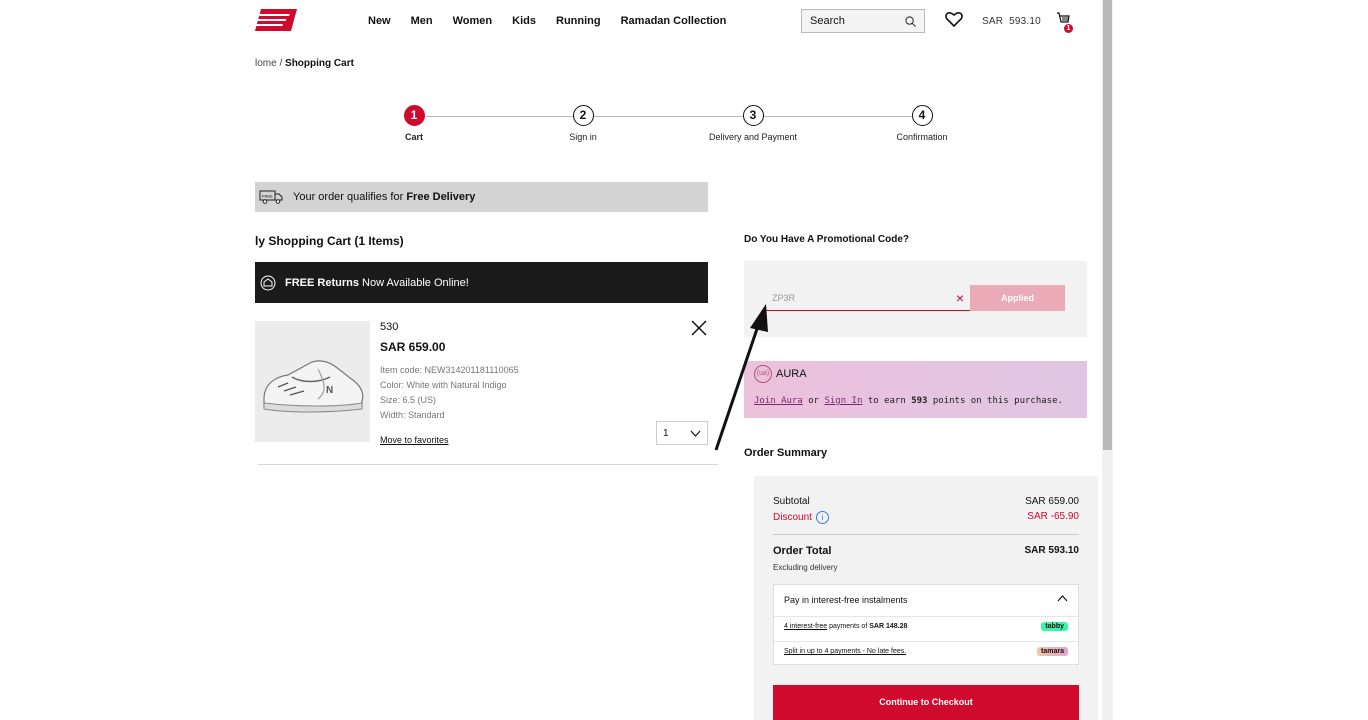  What do you see at coordinates (319, 63) in the screenshot?
I see `breadcrumb-current: Shopping Cart` at bounding box center [319, 63].